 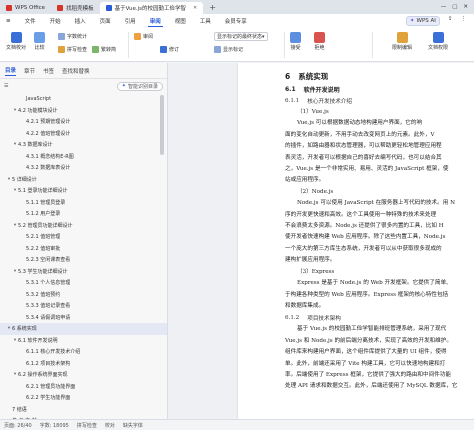 I want to click on text-line: 使开发者快速构建 Web 应用程序。除了这些内置工具，Node.js, so click(x=365, y=237).